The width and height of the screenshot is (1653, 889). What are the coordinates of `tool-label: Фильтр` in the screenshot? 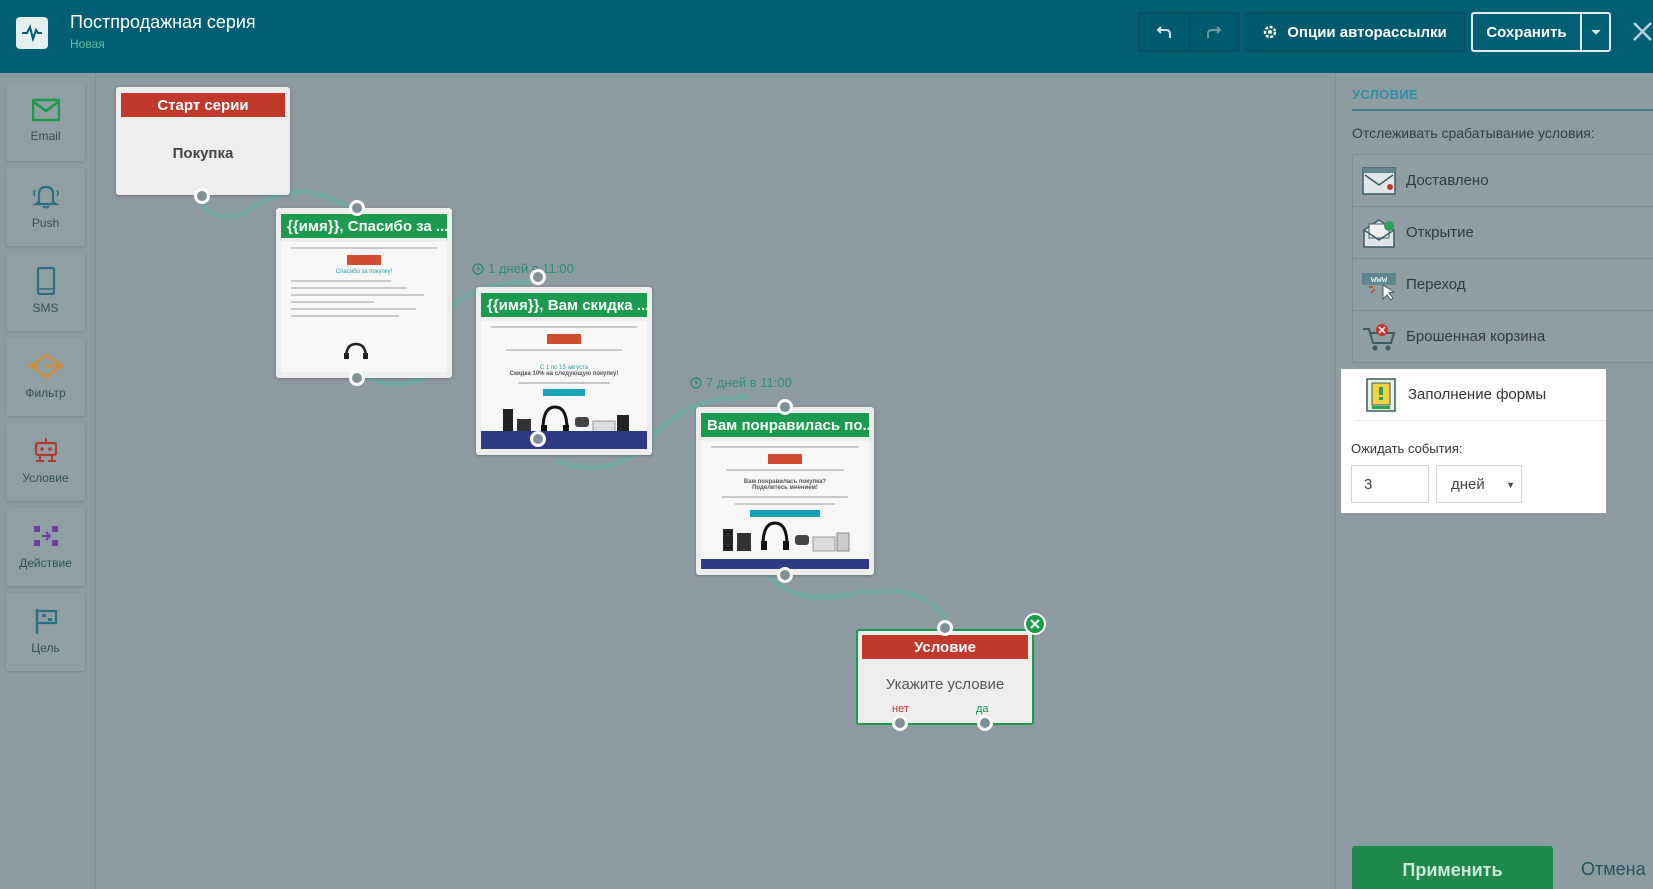 It's located at (45, 393).